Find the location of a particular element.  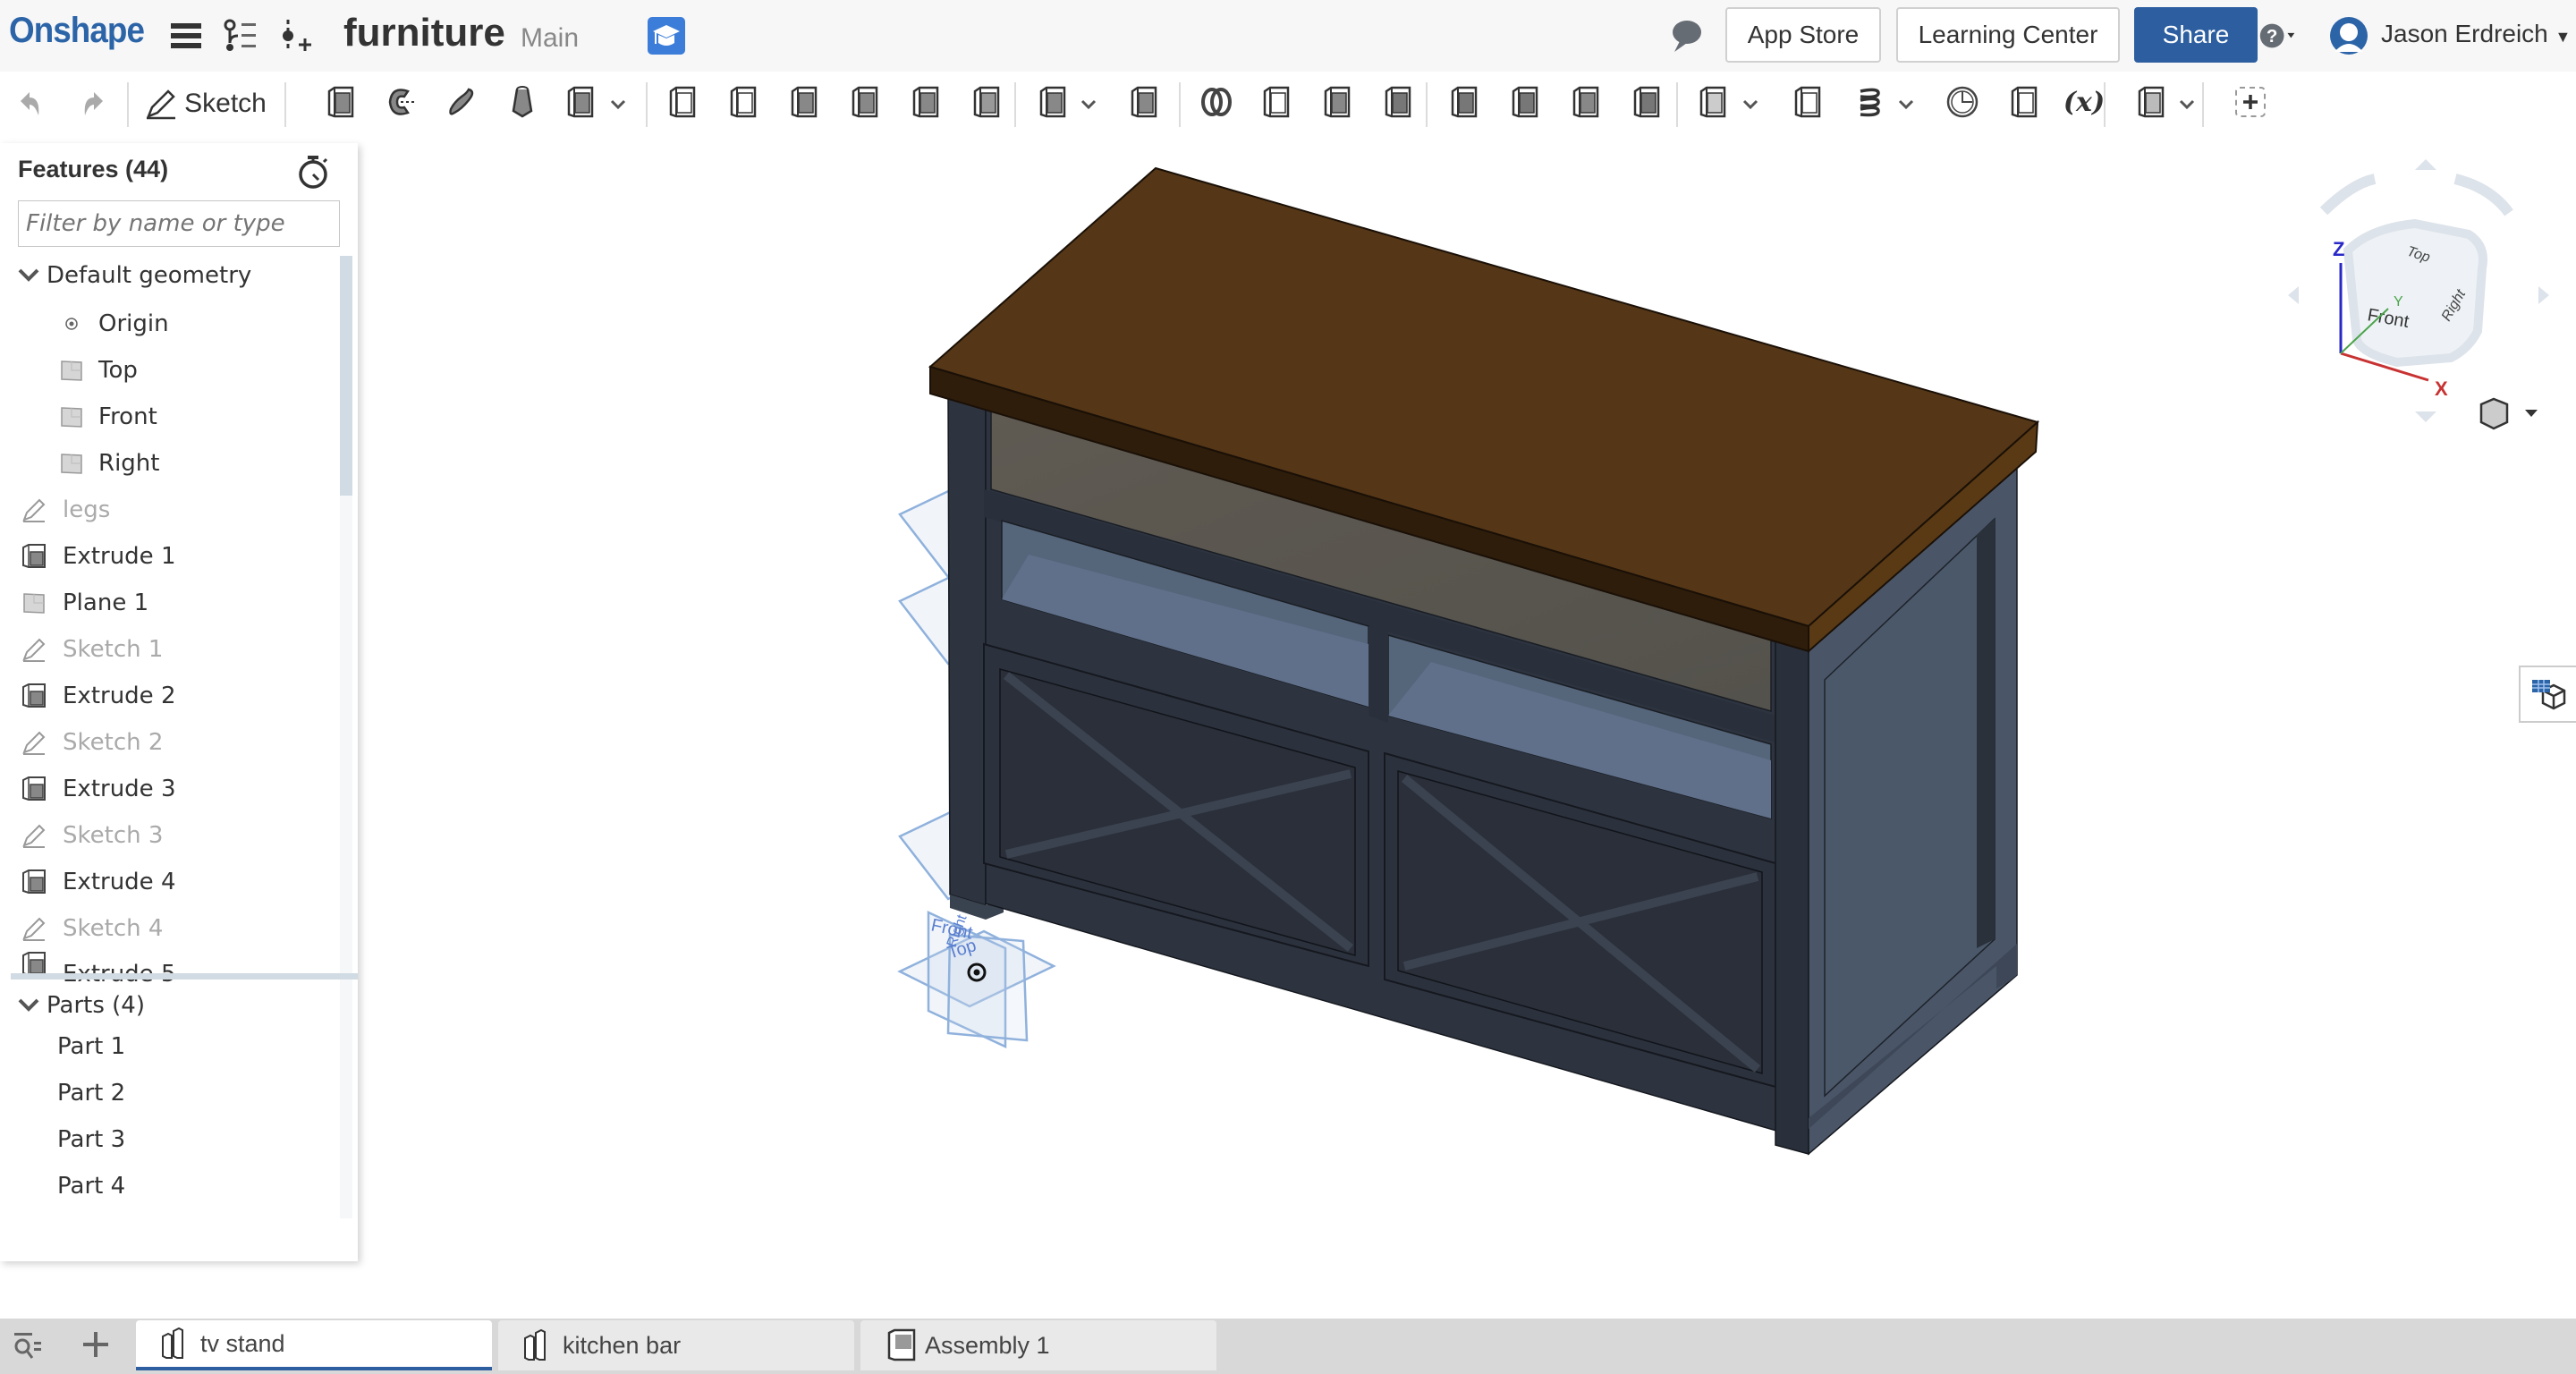

comments-icon is located at coordinates (1687, 35).